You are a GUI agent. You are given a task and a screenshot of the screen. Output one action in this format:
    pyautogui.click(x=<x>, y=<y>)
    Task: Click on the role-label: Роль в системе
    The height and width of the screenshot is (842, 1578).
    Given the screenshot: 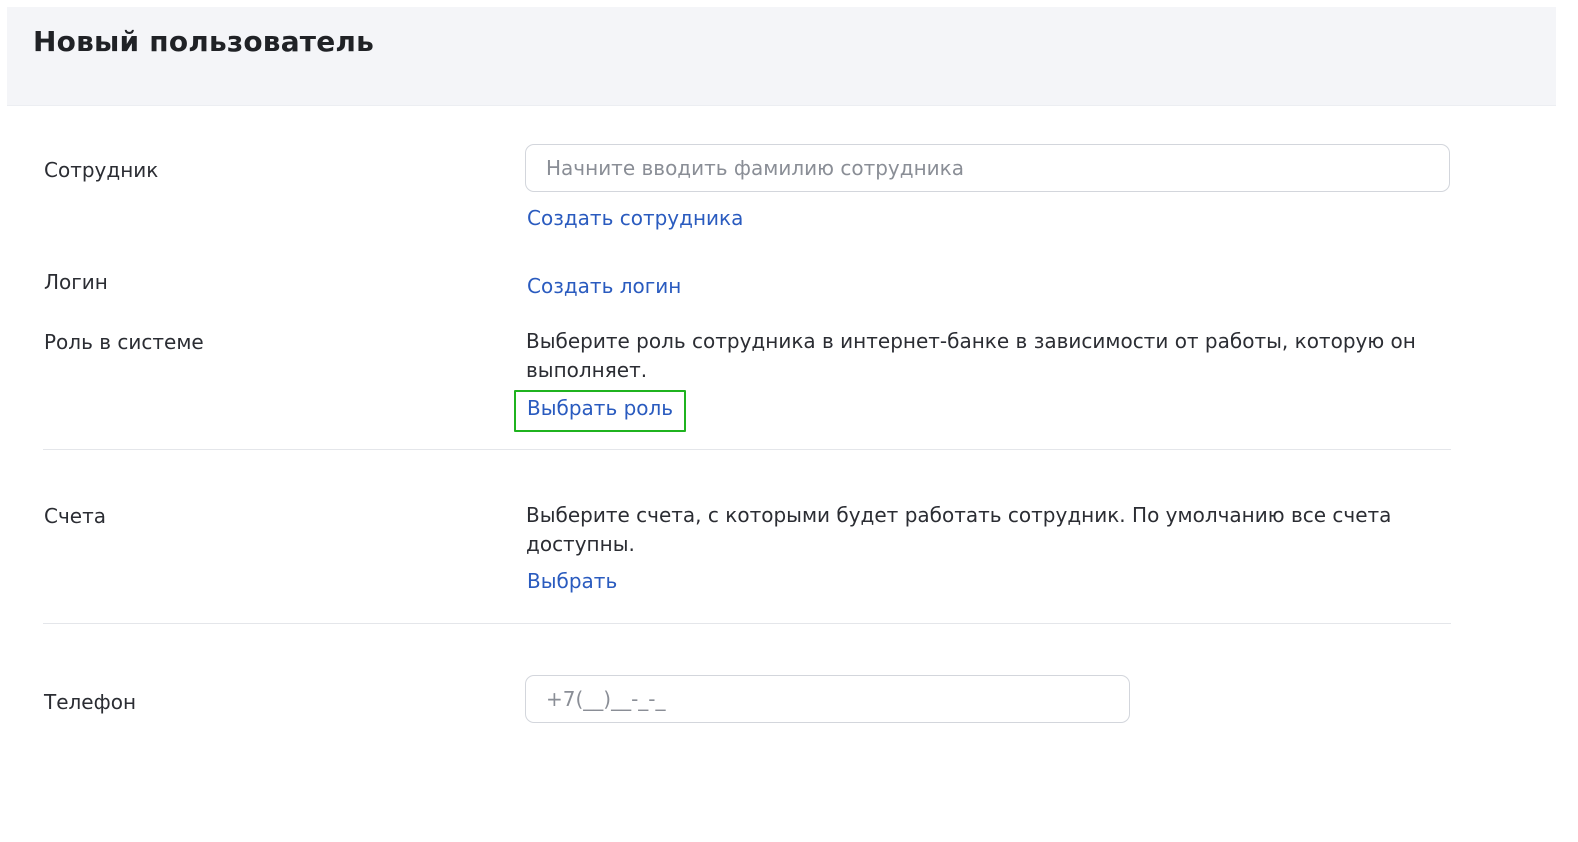 What is the action you would take?
    pyautogui.click(x=124, y=342)
    